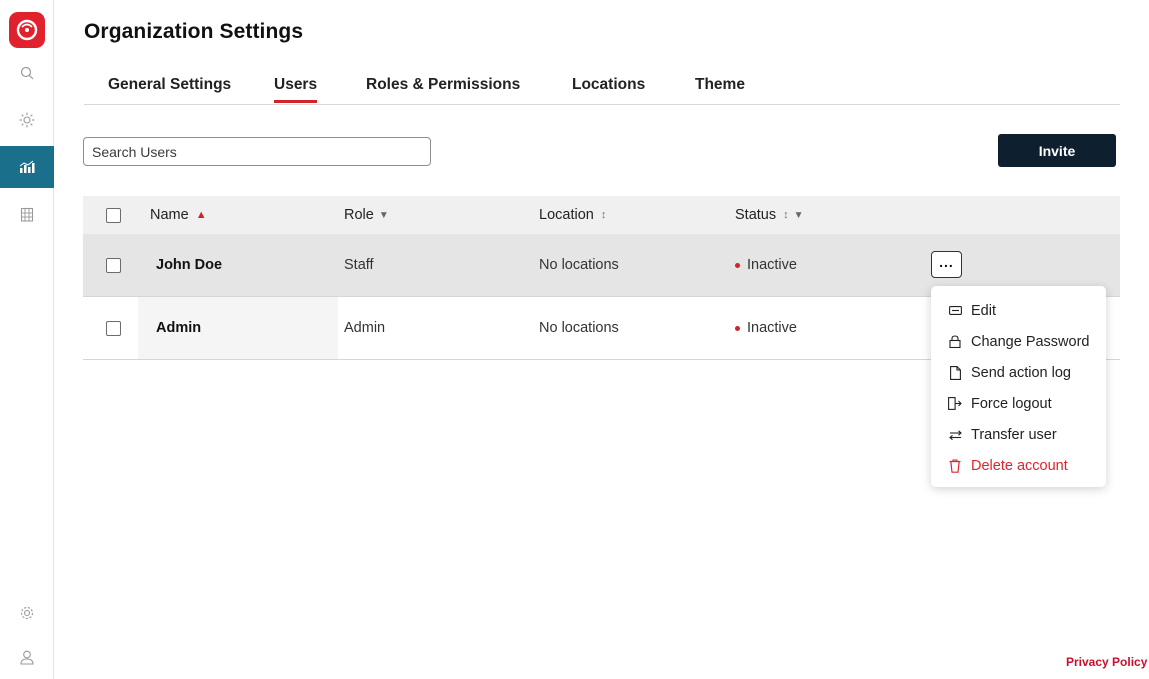  I want to click on menu-item-send-action-log: Send action log, so click(1018, 372).